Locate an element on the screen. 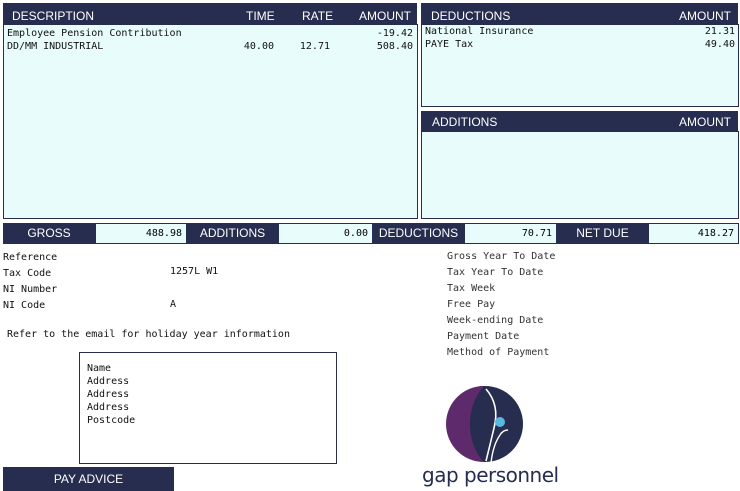  address-line-name: Name is located at coordinates (99, 368).